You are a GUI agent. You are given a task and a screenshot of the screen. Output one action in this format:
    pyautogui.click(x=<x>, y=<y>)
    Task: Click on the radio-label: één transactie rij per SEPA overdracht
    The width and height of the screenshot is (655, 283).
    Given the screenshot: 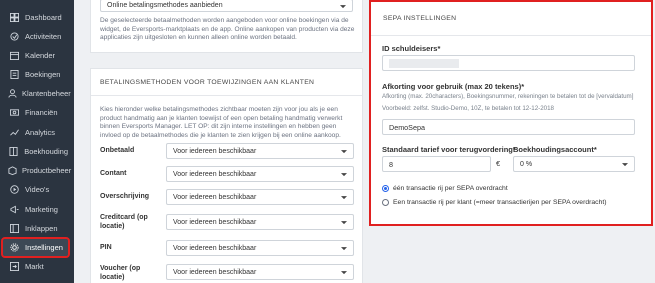 What is the action you would take?
    pyautogui.click(x=450, y=188)
    